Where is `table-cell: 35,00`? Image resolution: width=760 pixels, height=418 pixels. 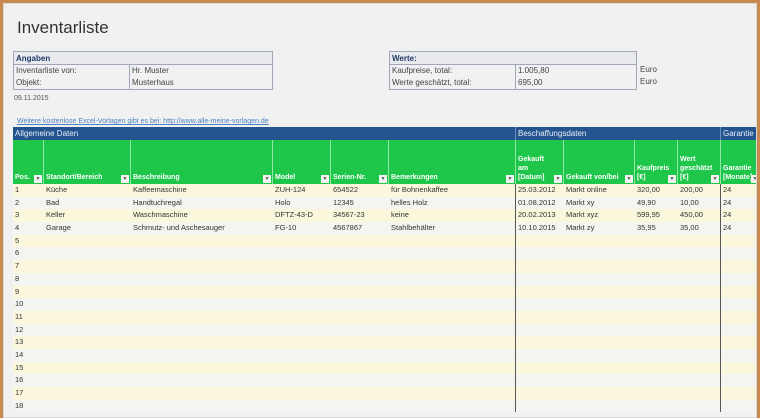 table-cell: 35,00 is located at coordinates (699, 228).